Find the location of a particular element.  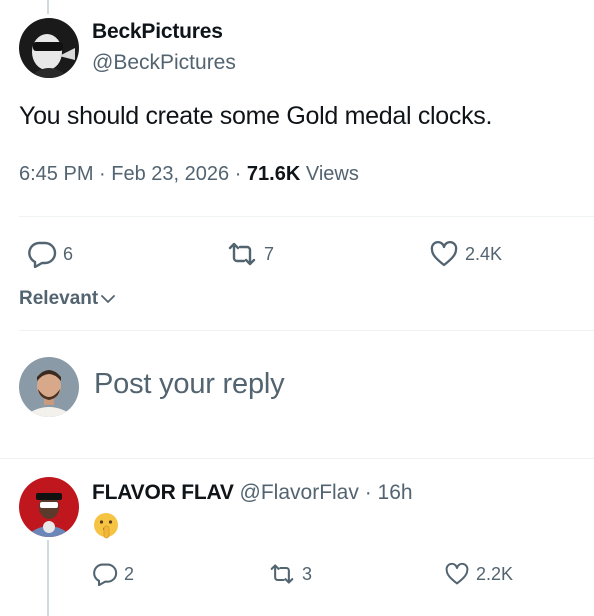

reply-header: FLAVOR FLAV @FlavorFlav · 16h is located at coordinates (252, 493).